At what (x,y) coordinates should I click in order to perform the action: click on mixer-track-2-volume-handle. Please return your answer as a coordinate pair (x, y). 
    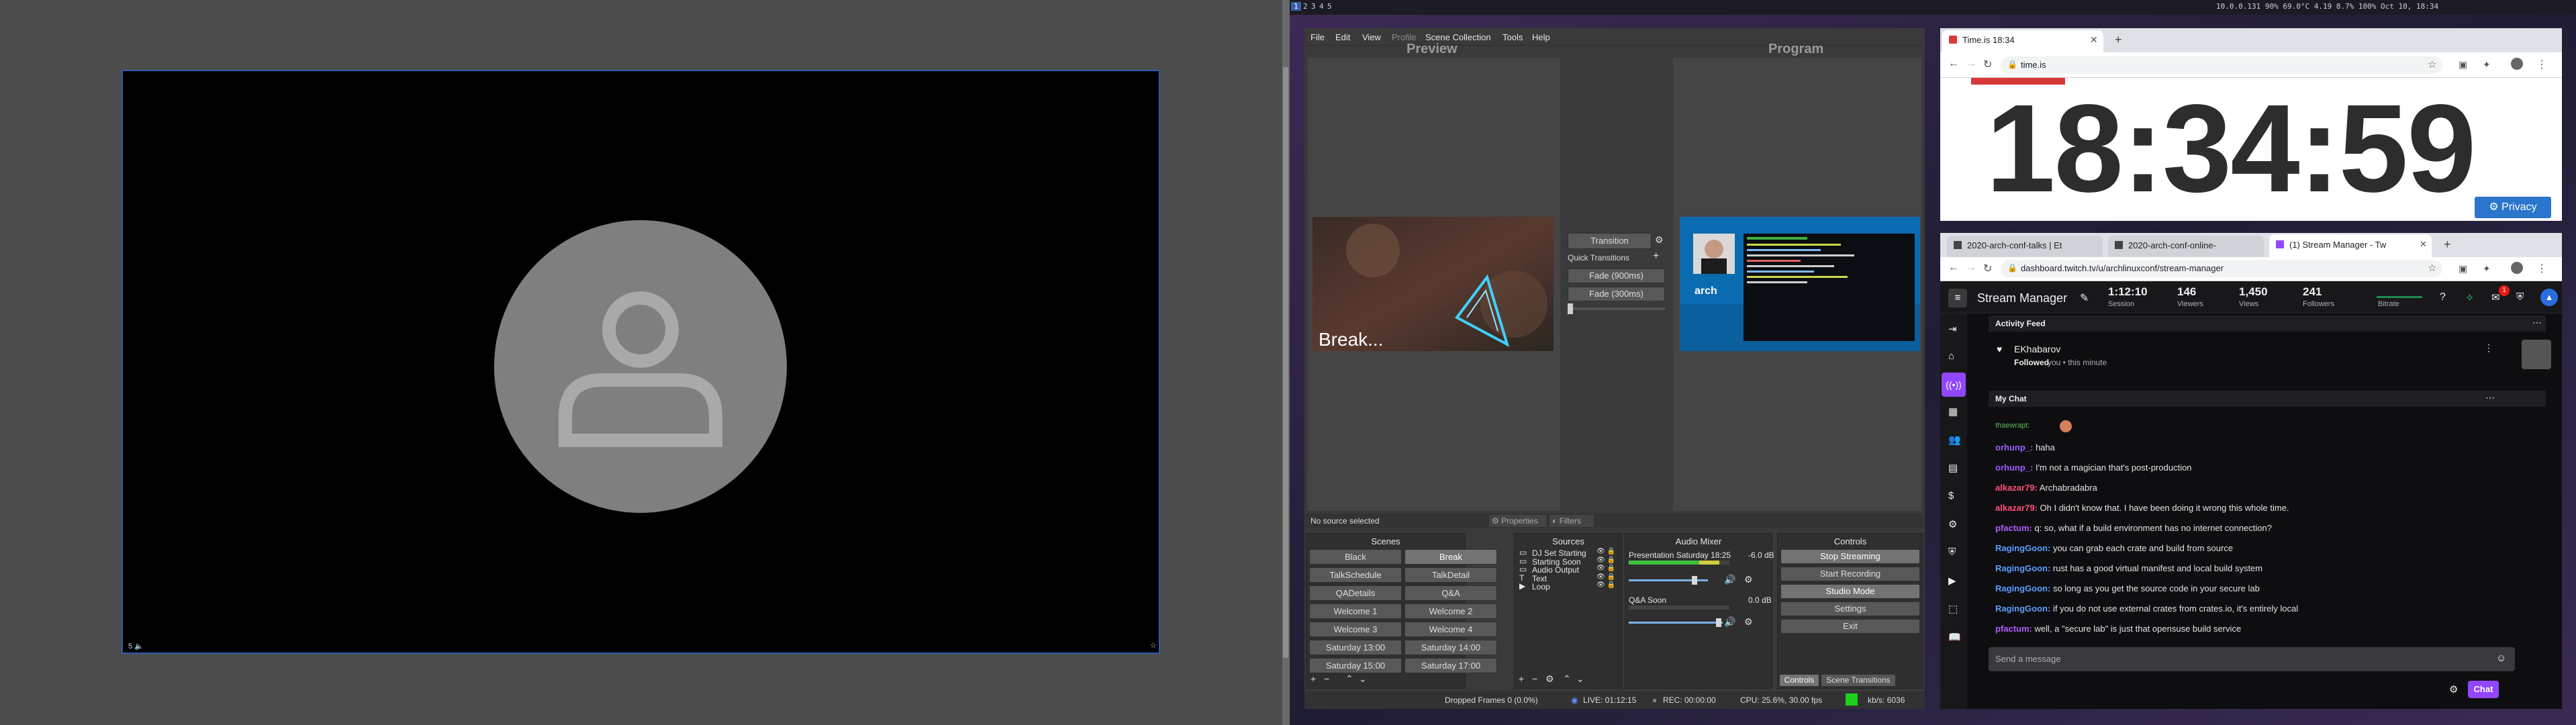
    Looking at the image, I should click on (1718, 622).